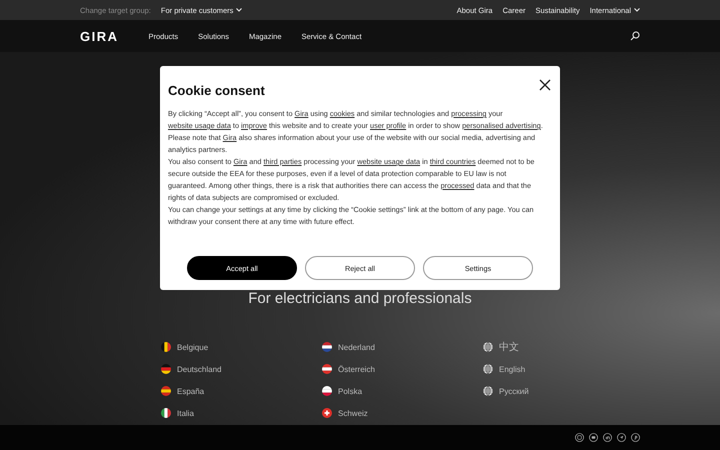  Describe the element at coordinates (402, 347) in the screenshot. I see `country-link: Nederland` at that location.